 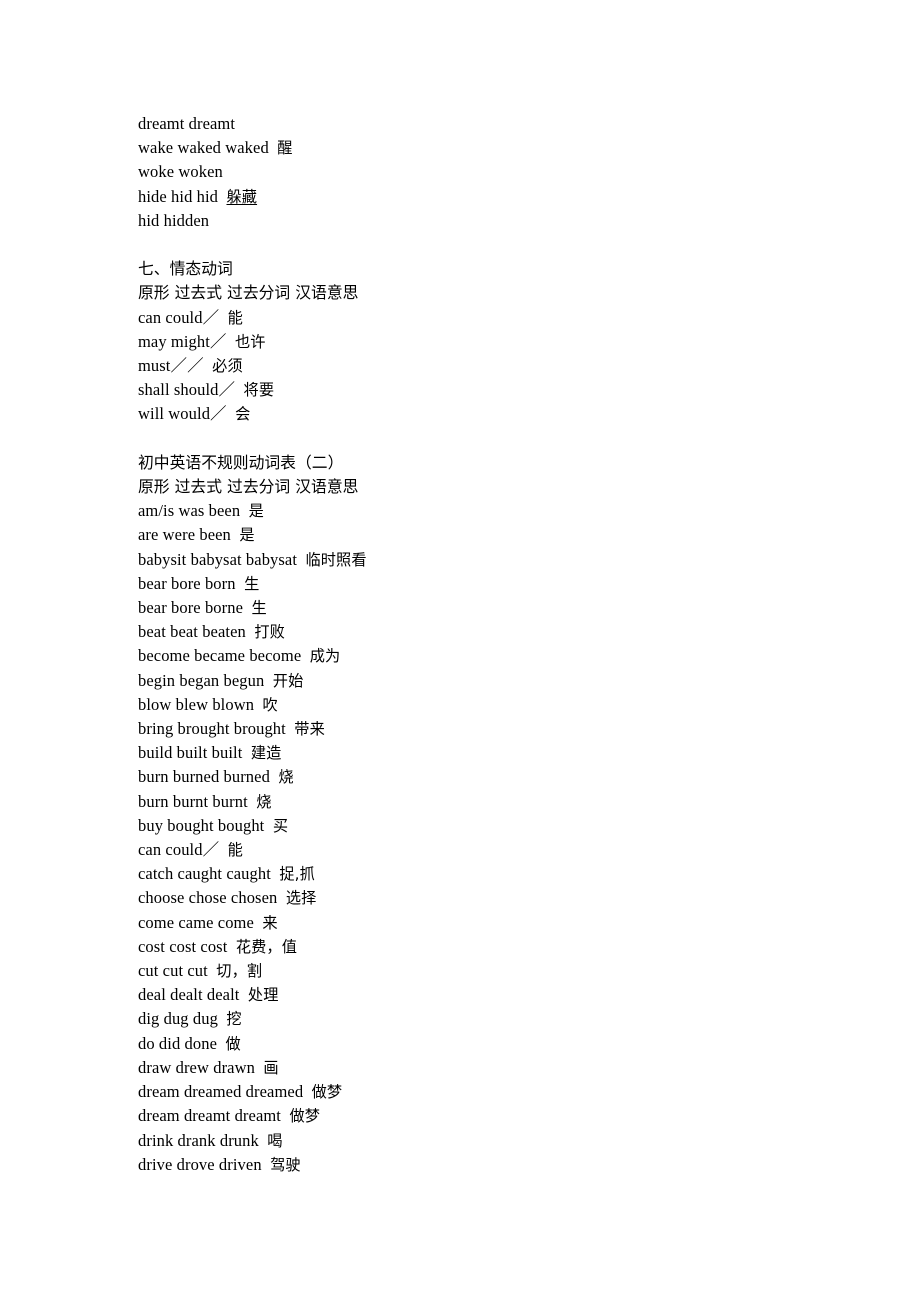 What do you see at coordinates (171, 366) in the screenshot?
I see `verb-forms-text: must／／` at bounding box center [171, 366].